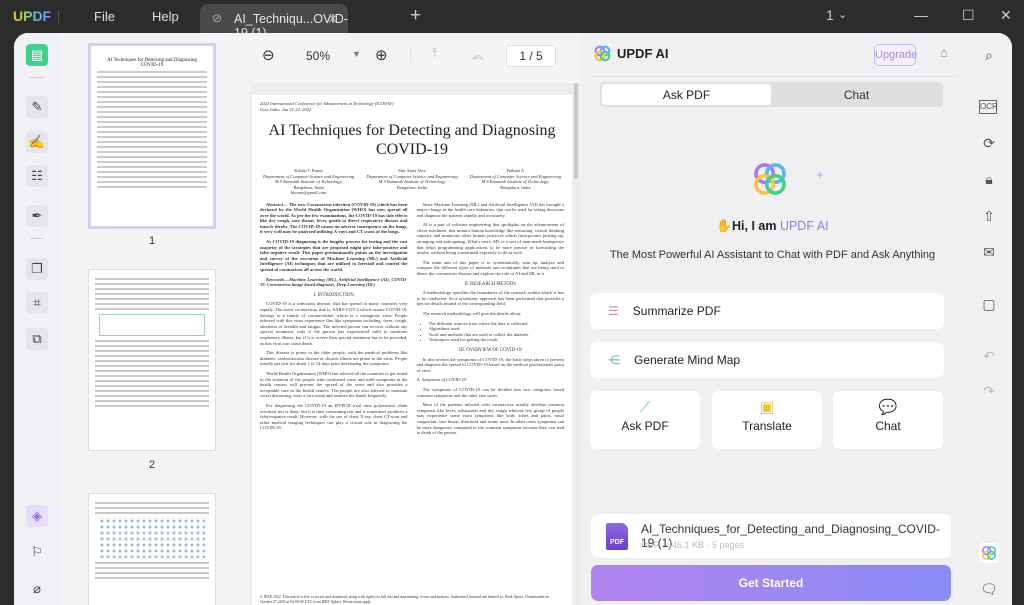 This screenshot has height=605, width=1024. I want to click on section-heading: II. RESEARCH METODS, so click(490, 284).